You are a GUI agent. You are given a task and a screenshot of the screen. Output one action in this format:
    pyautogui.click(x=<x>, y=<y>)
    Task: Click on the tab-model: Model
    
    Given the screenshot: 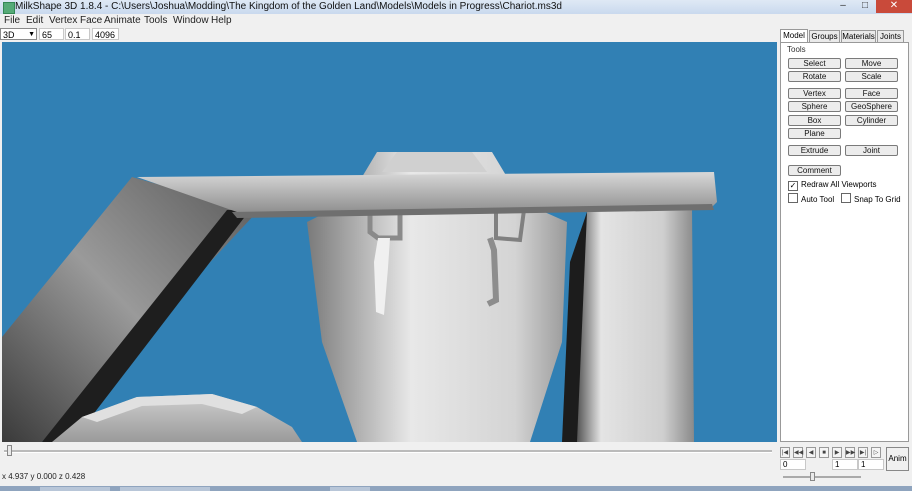 What is the action you would take?
    pyautogui.click(x=794, y=36)
    